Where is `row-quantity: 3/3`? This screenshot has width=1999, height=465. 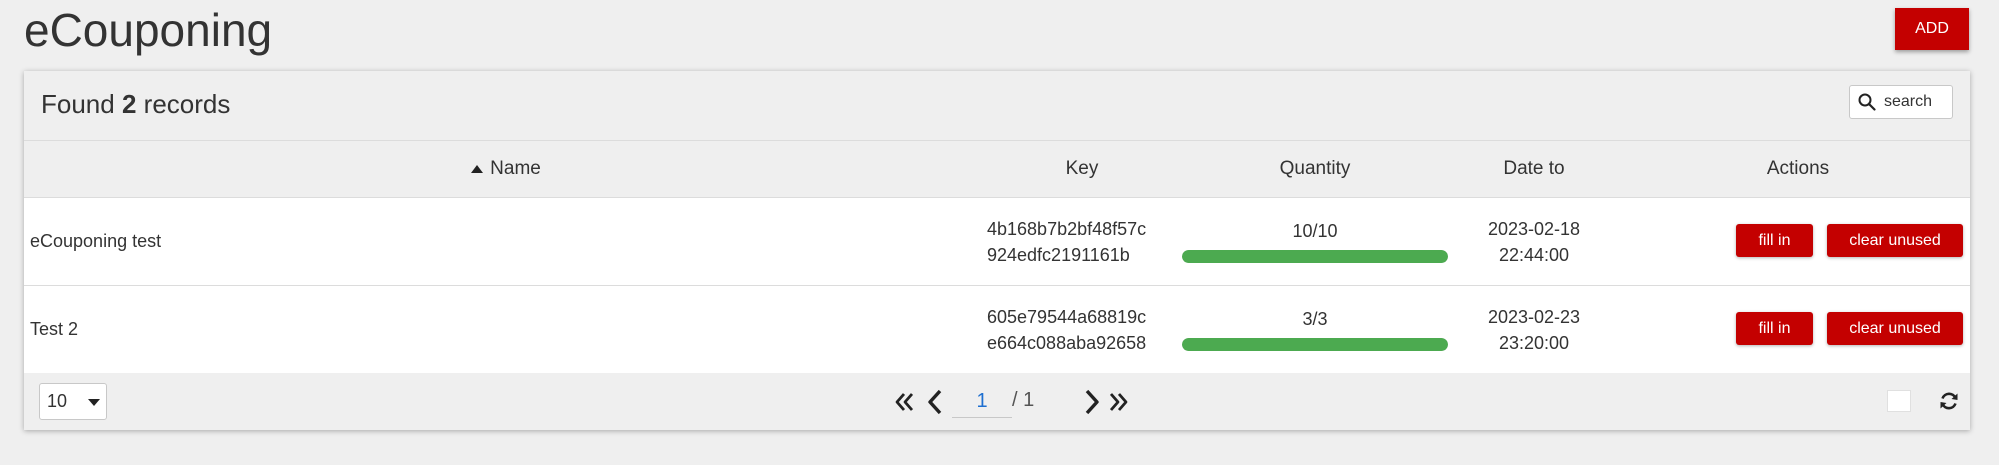 row-quantity: 3/3 is located at coordinates (1315, 329).